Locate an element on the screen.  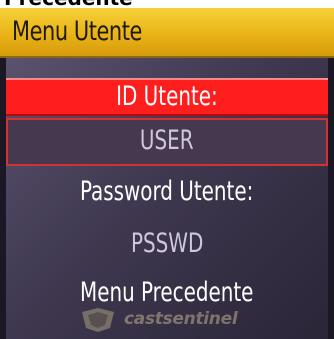
castsentinel-watermark-text: castsentinel is located at coordinates (181, 319).